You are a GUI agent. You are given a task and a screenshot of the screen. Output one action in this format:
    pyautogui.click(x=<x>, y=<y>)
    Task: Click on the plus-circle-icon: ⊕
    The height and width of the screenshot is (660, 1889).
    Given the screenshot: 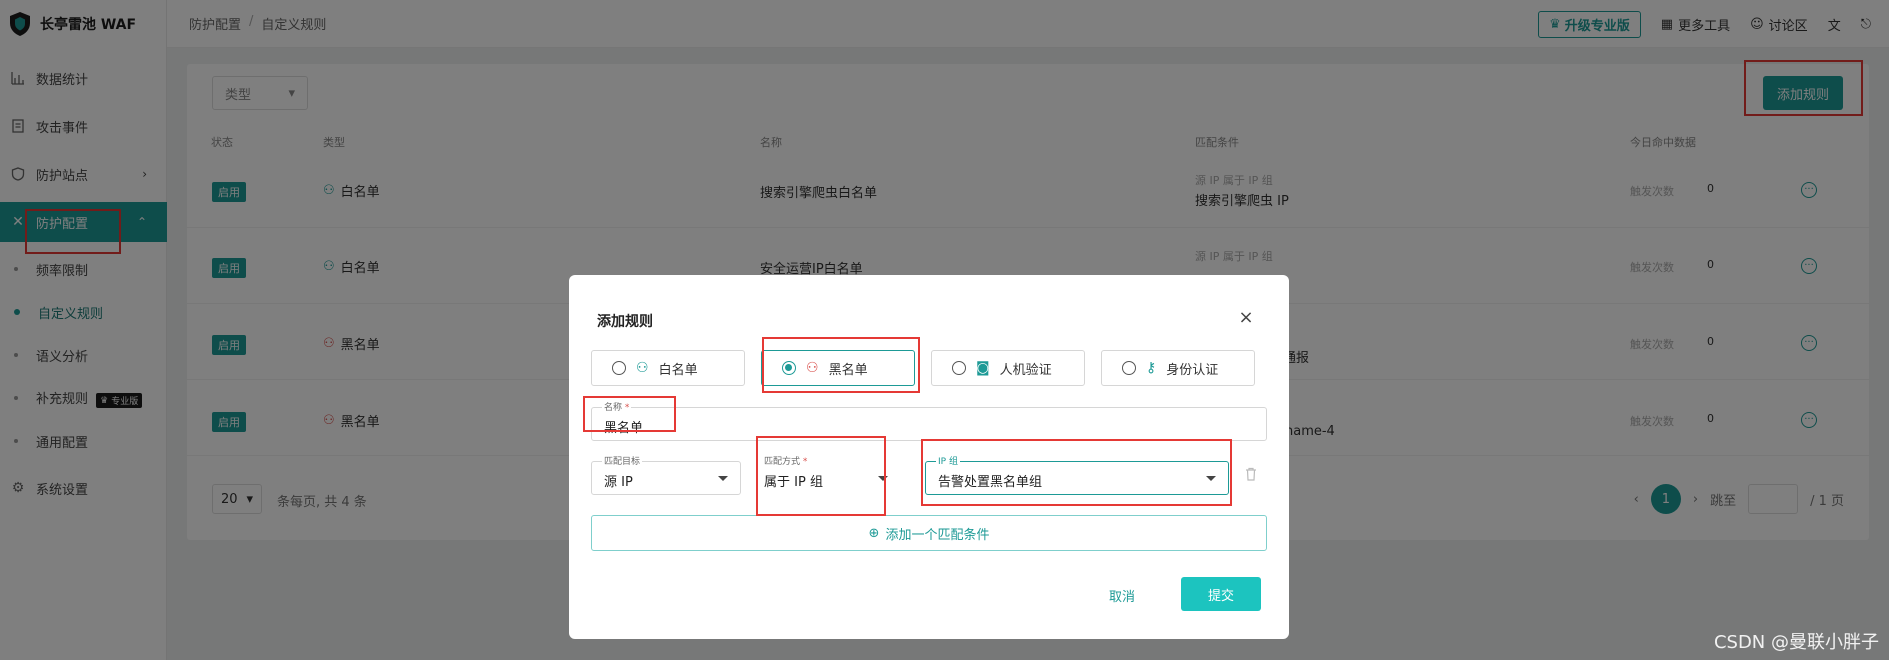 What is the action you would take?
    pyautogui.click(x=874, y=533)
    